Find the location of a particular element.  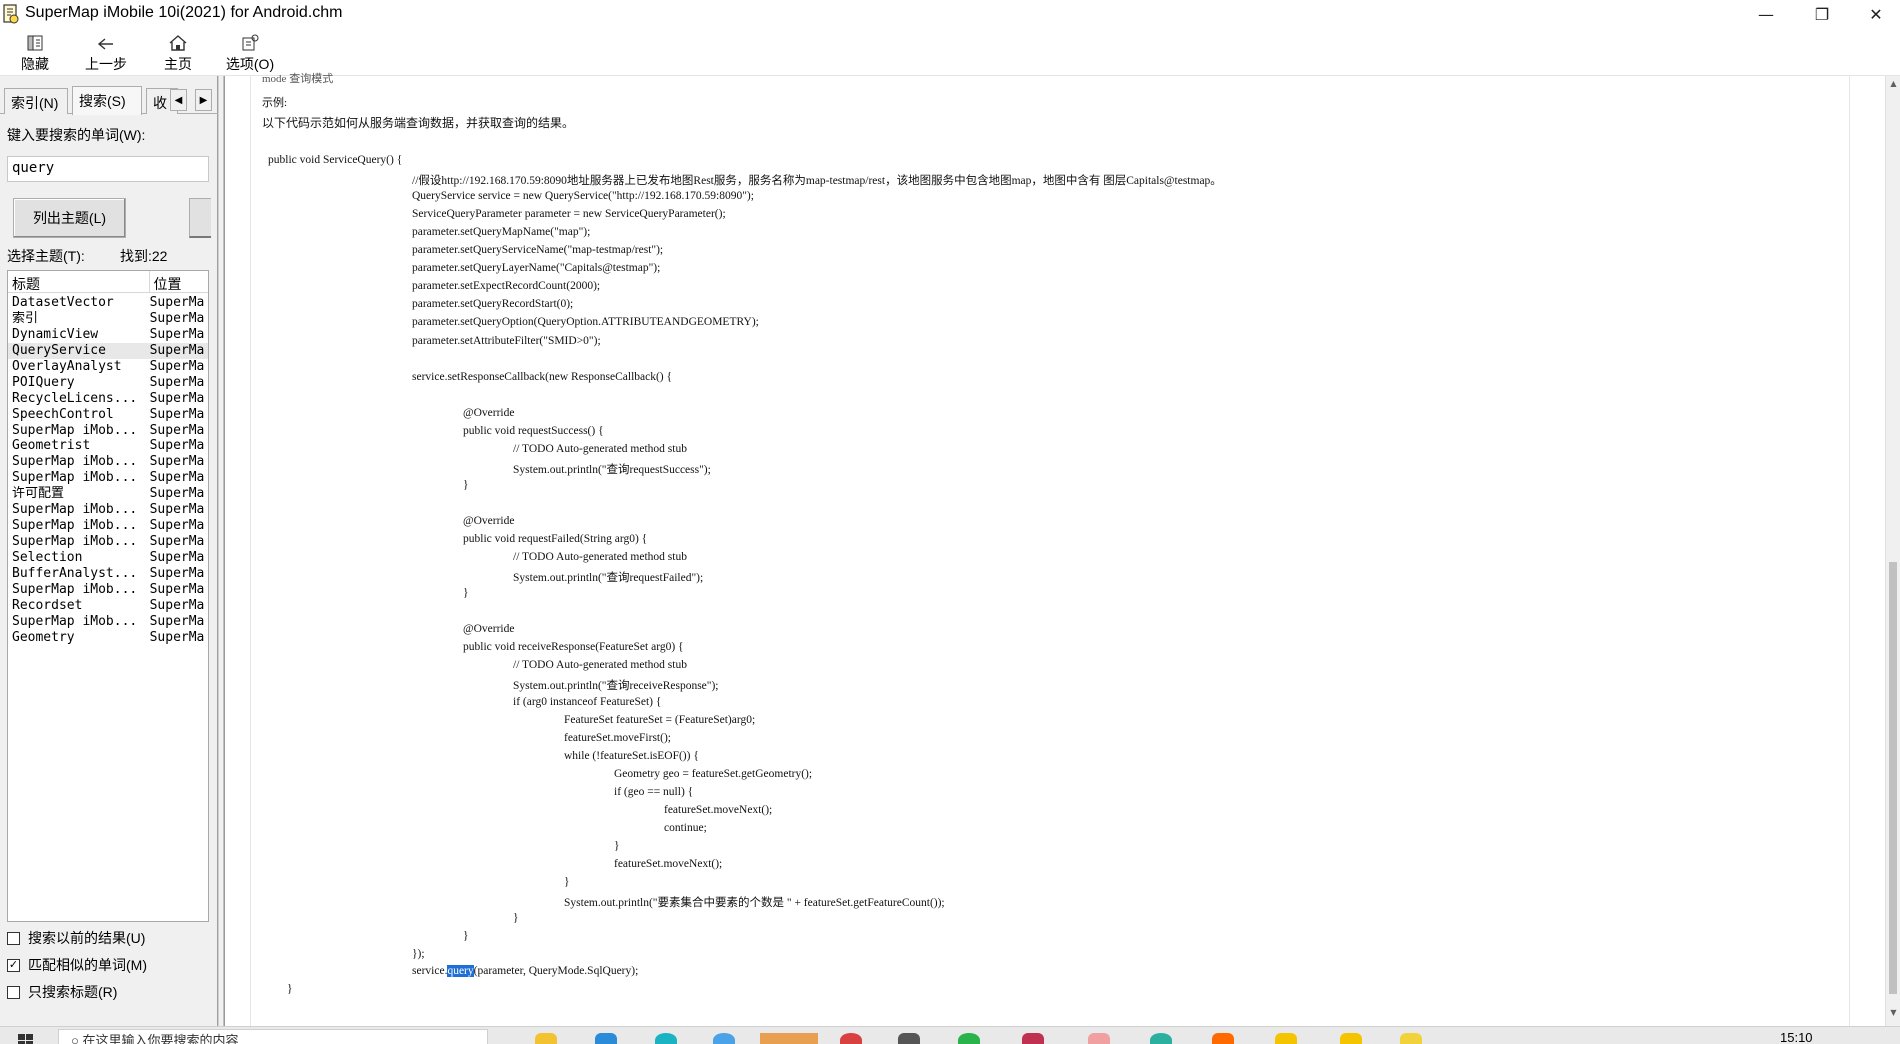

option-search-previous: 搜索以前的结果(U) is located at coordinates (76, 938).